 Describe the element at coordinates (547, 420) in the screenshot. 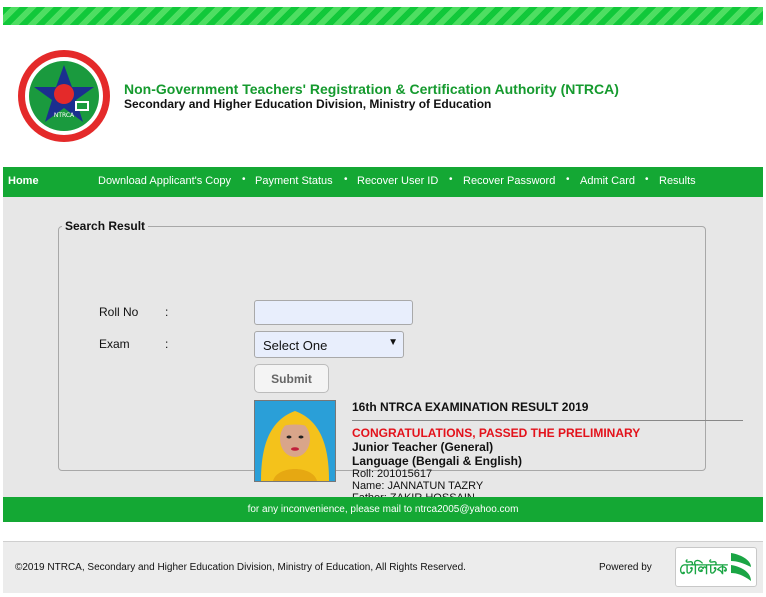

I see `result-divider` at that location.